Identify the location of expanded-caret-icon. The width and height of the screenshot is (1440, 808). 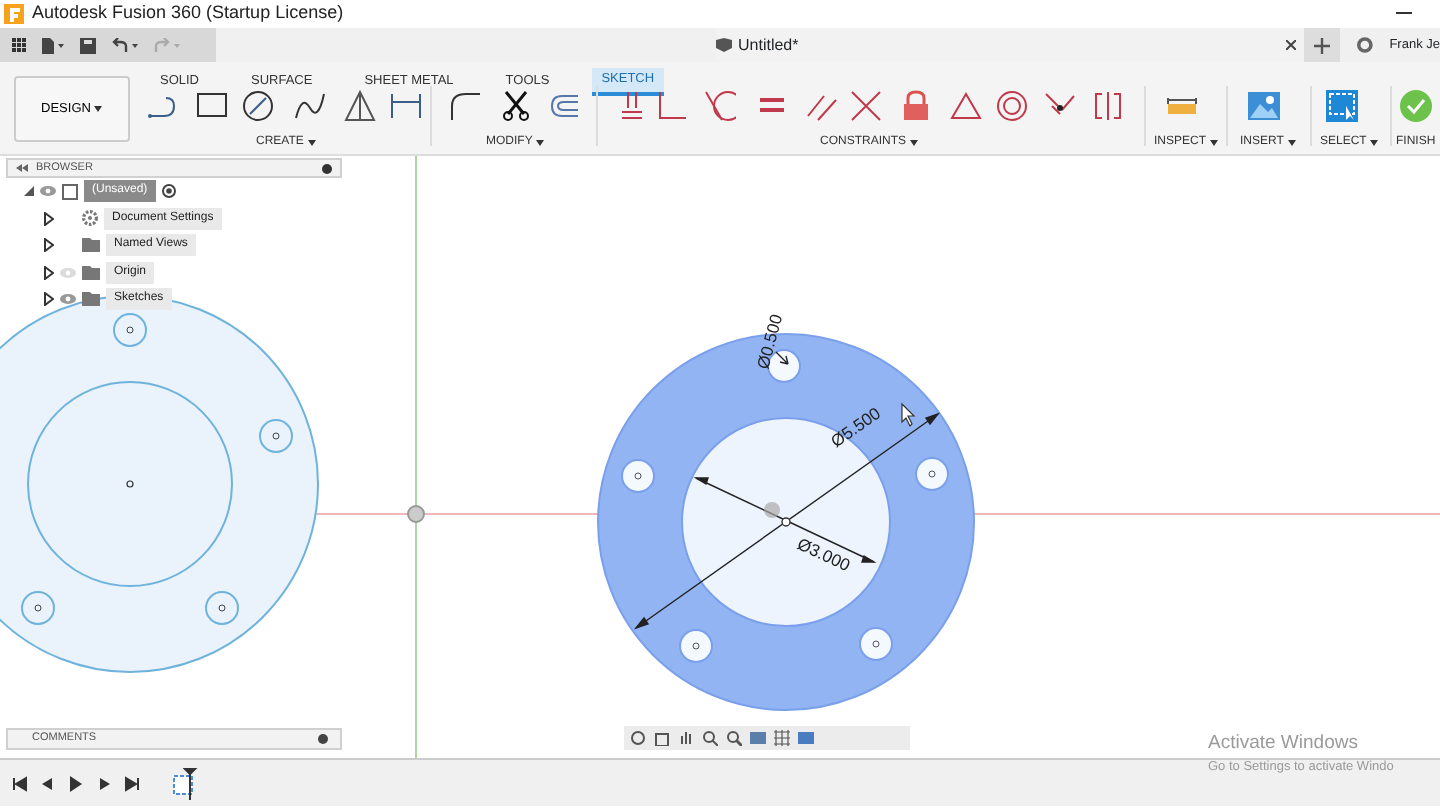
(29, 191).